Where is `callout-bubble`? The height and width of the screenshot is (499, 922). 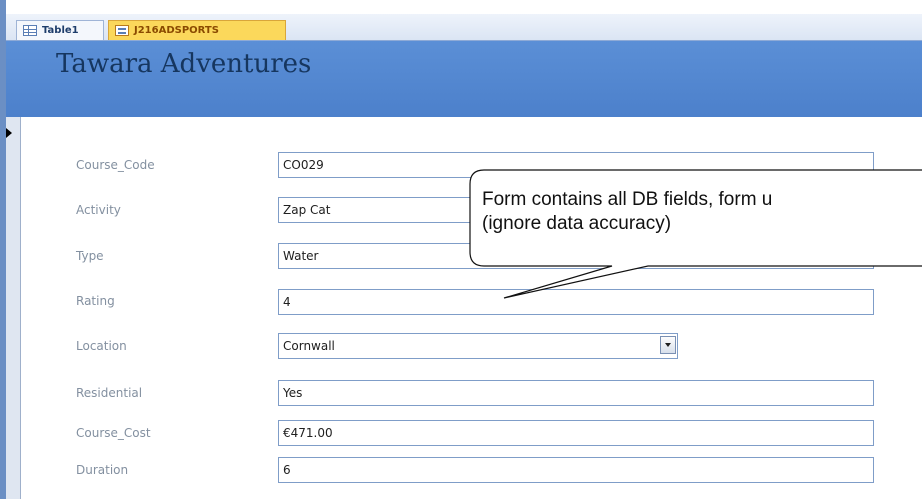 callout-bubble is located at coordinates (695, 234).